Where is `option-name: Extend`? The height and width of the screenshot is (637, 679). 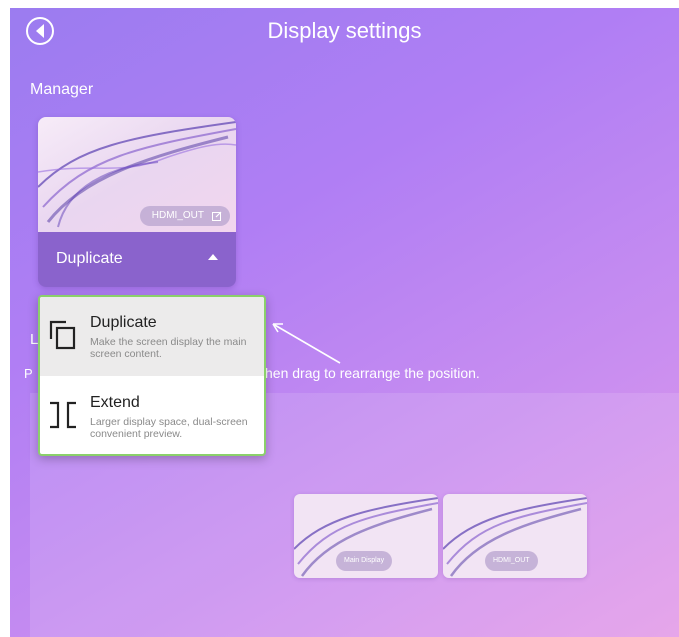 option-name: Extend is located at coordinates (115, 402).